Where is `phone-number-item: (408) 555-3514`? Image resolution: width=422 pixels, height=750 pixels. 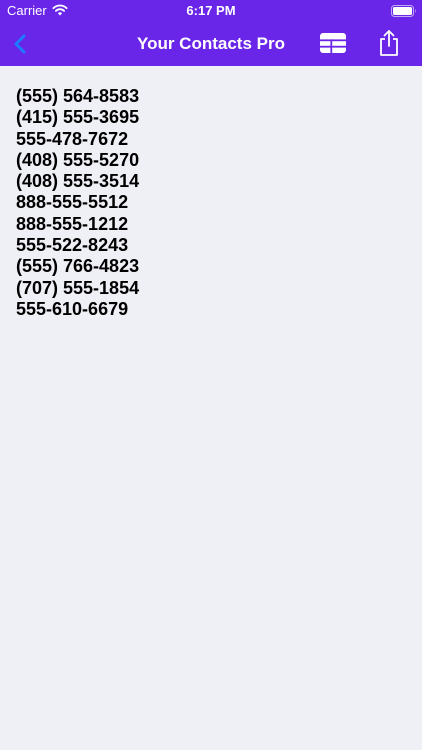 phone-number-item: (408) 555-3514 is located at coordinates (78, 181).